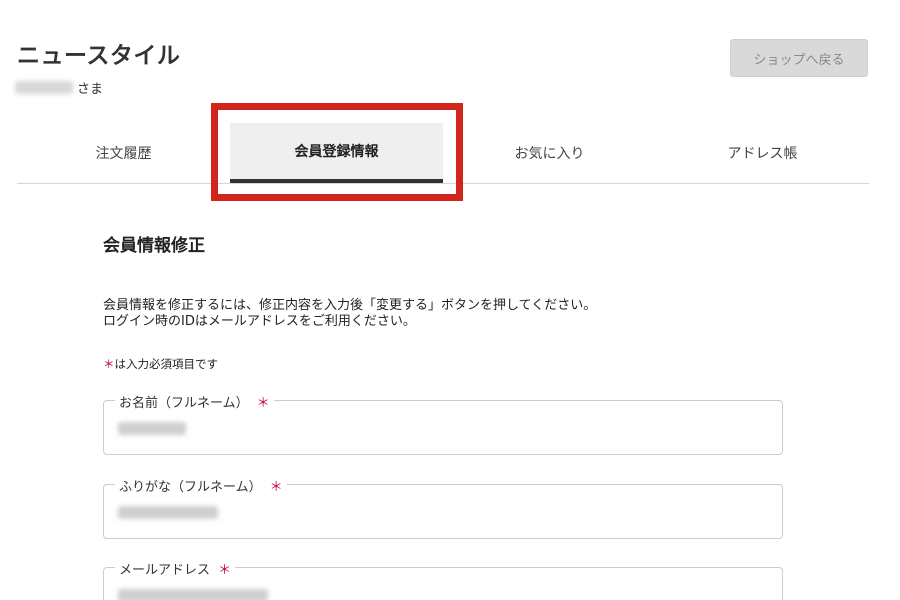  Describe the element at coordinates (193, 594) in the screenshot. I see `blurred-email-value` at that location.